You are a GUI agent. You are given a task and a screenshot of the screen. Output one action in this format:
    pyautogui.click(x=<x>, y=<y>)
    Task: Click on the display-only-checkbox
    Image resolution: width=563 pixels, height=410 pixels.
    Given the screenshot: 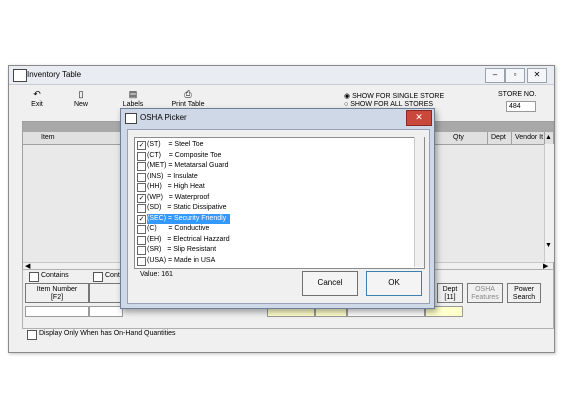 What is the action you would take?
    pyautogui.click(x=32, y=335)
    